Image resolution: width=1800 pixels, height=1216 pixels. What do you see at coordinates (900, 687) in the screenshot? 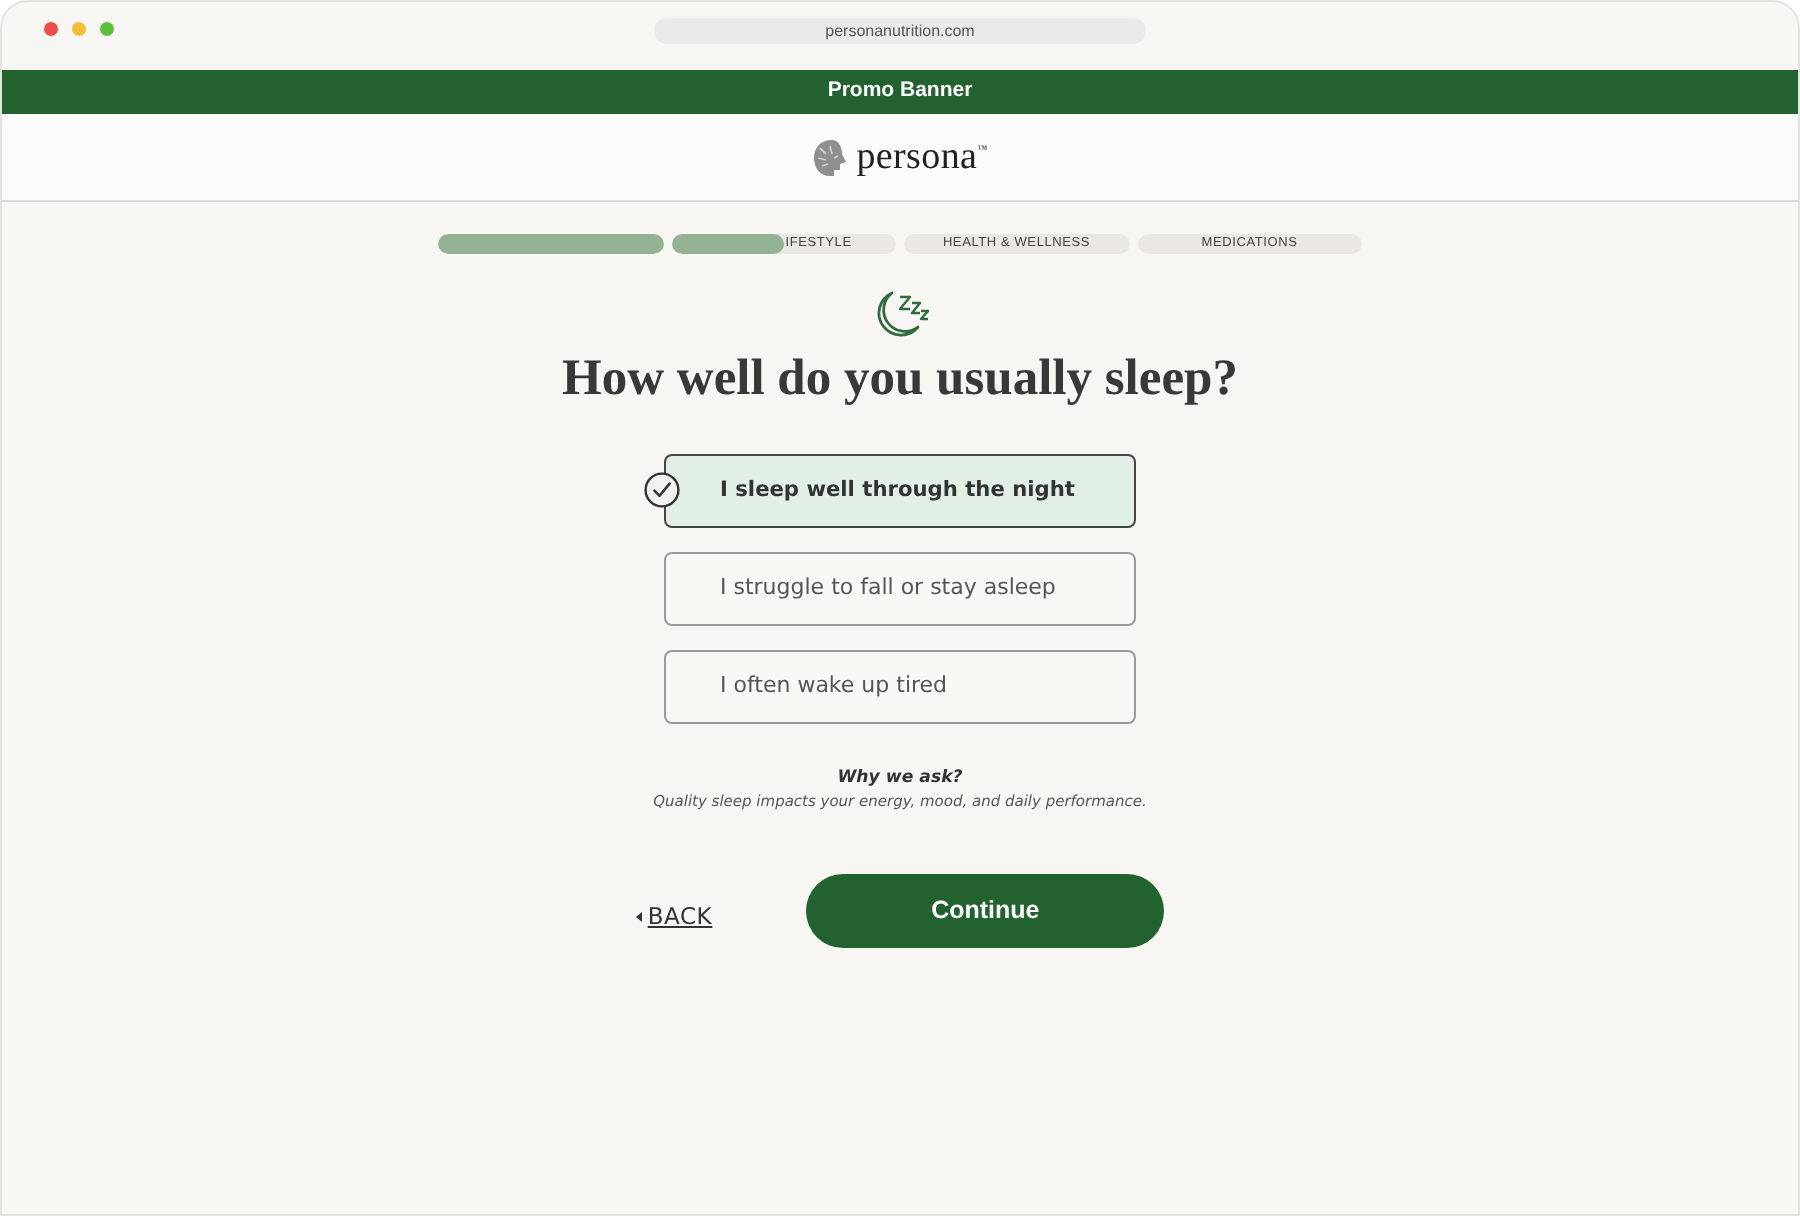
I see `answer-option: I often wake up tired` at bounding box center [900, 687].